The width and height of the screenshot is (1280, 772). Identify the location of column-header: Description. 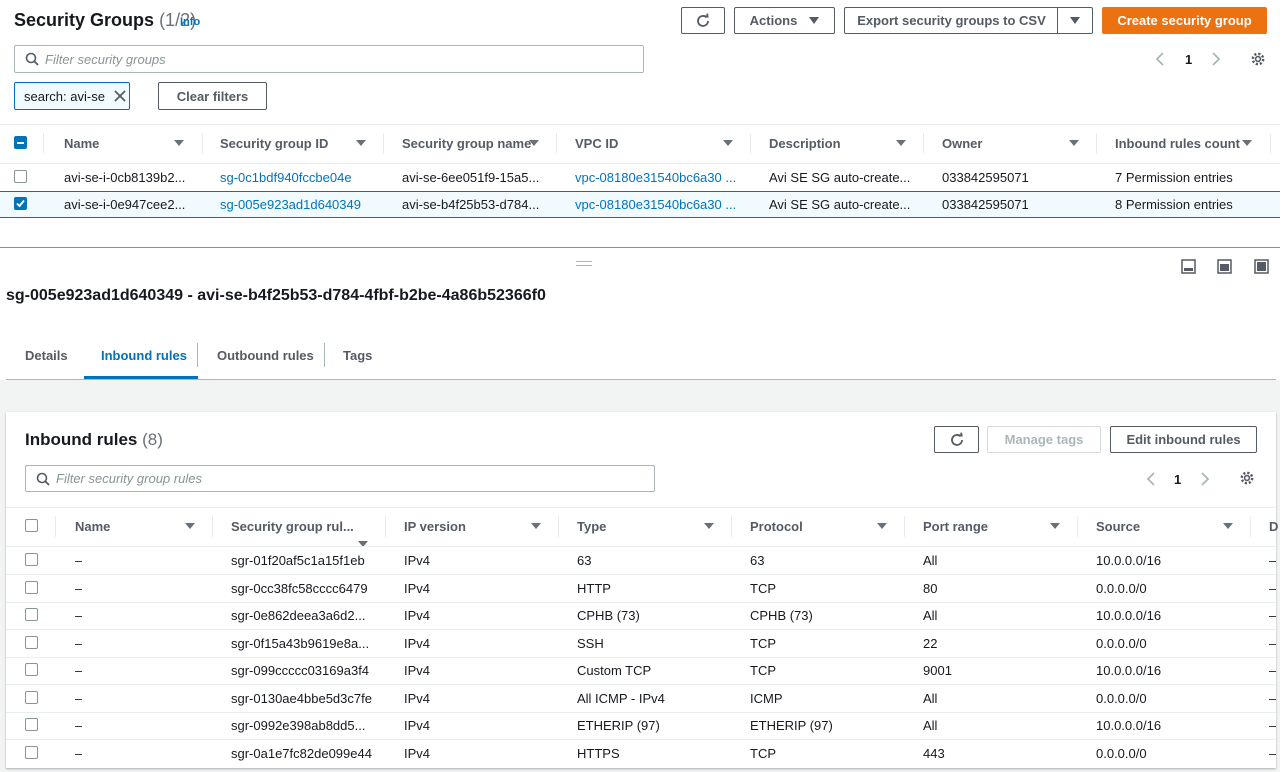
(805, 143).